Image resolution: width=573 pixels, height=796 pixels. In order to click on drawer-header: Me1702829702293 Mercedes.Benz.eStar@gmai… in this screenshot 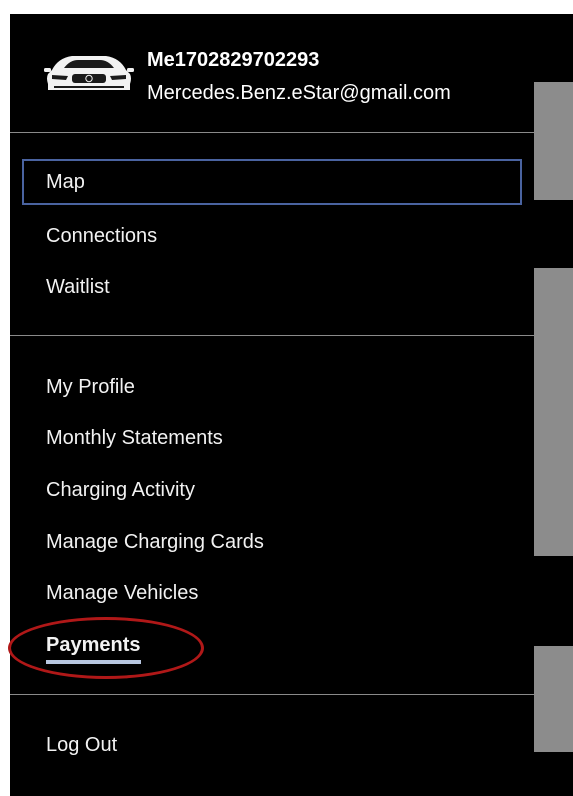, I will do `click(272, 73)`.